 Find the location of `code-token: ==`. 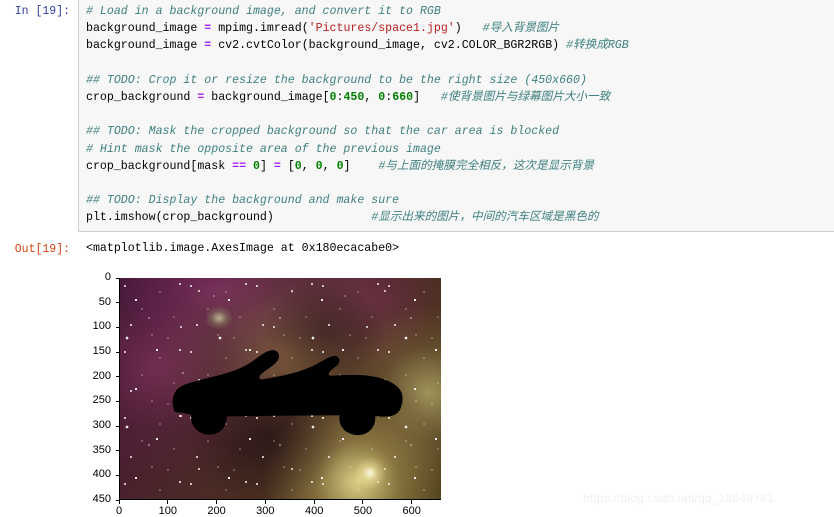

code-token: == is located at coordinates (239, 166).